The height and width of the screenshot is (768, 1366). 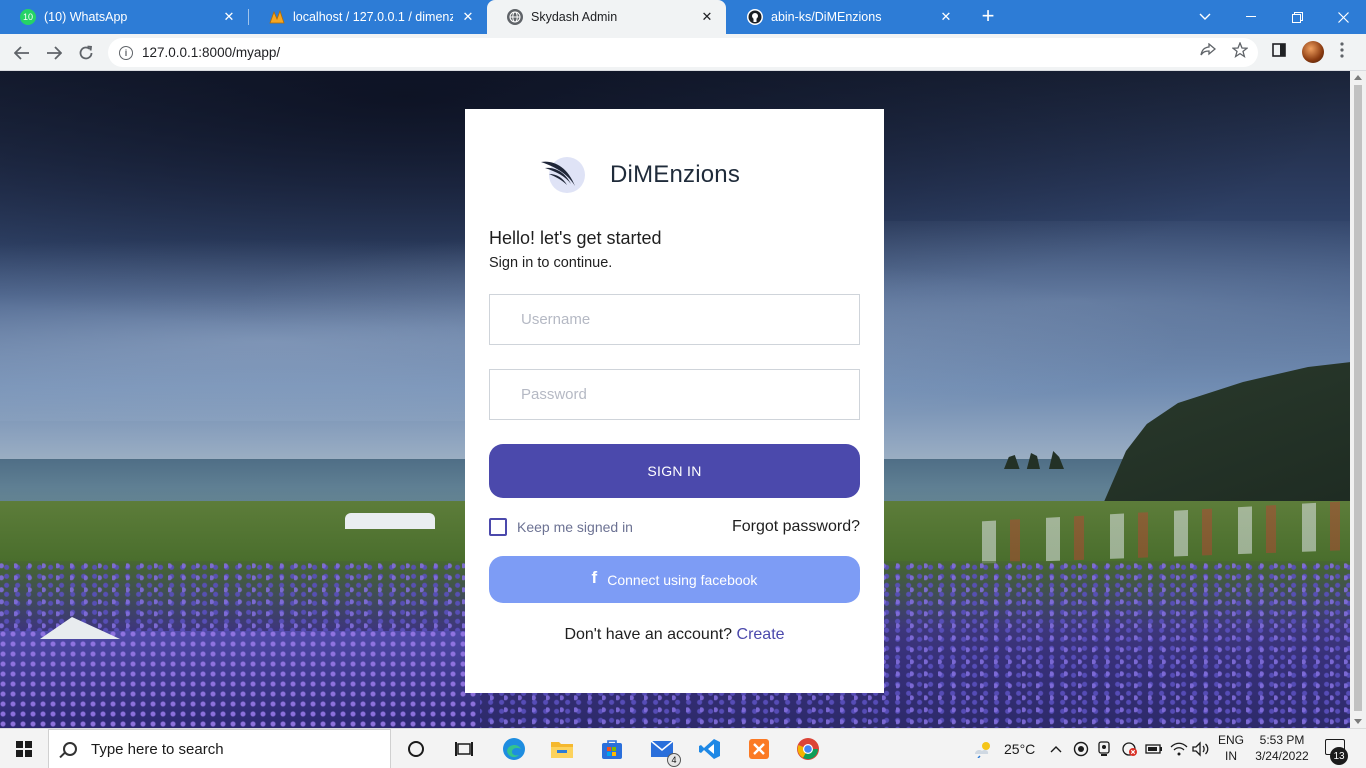 I want to click on info-icon: i, so click(x=126, y=52).